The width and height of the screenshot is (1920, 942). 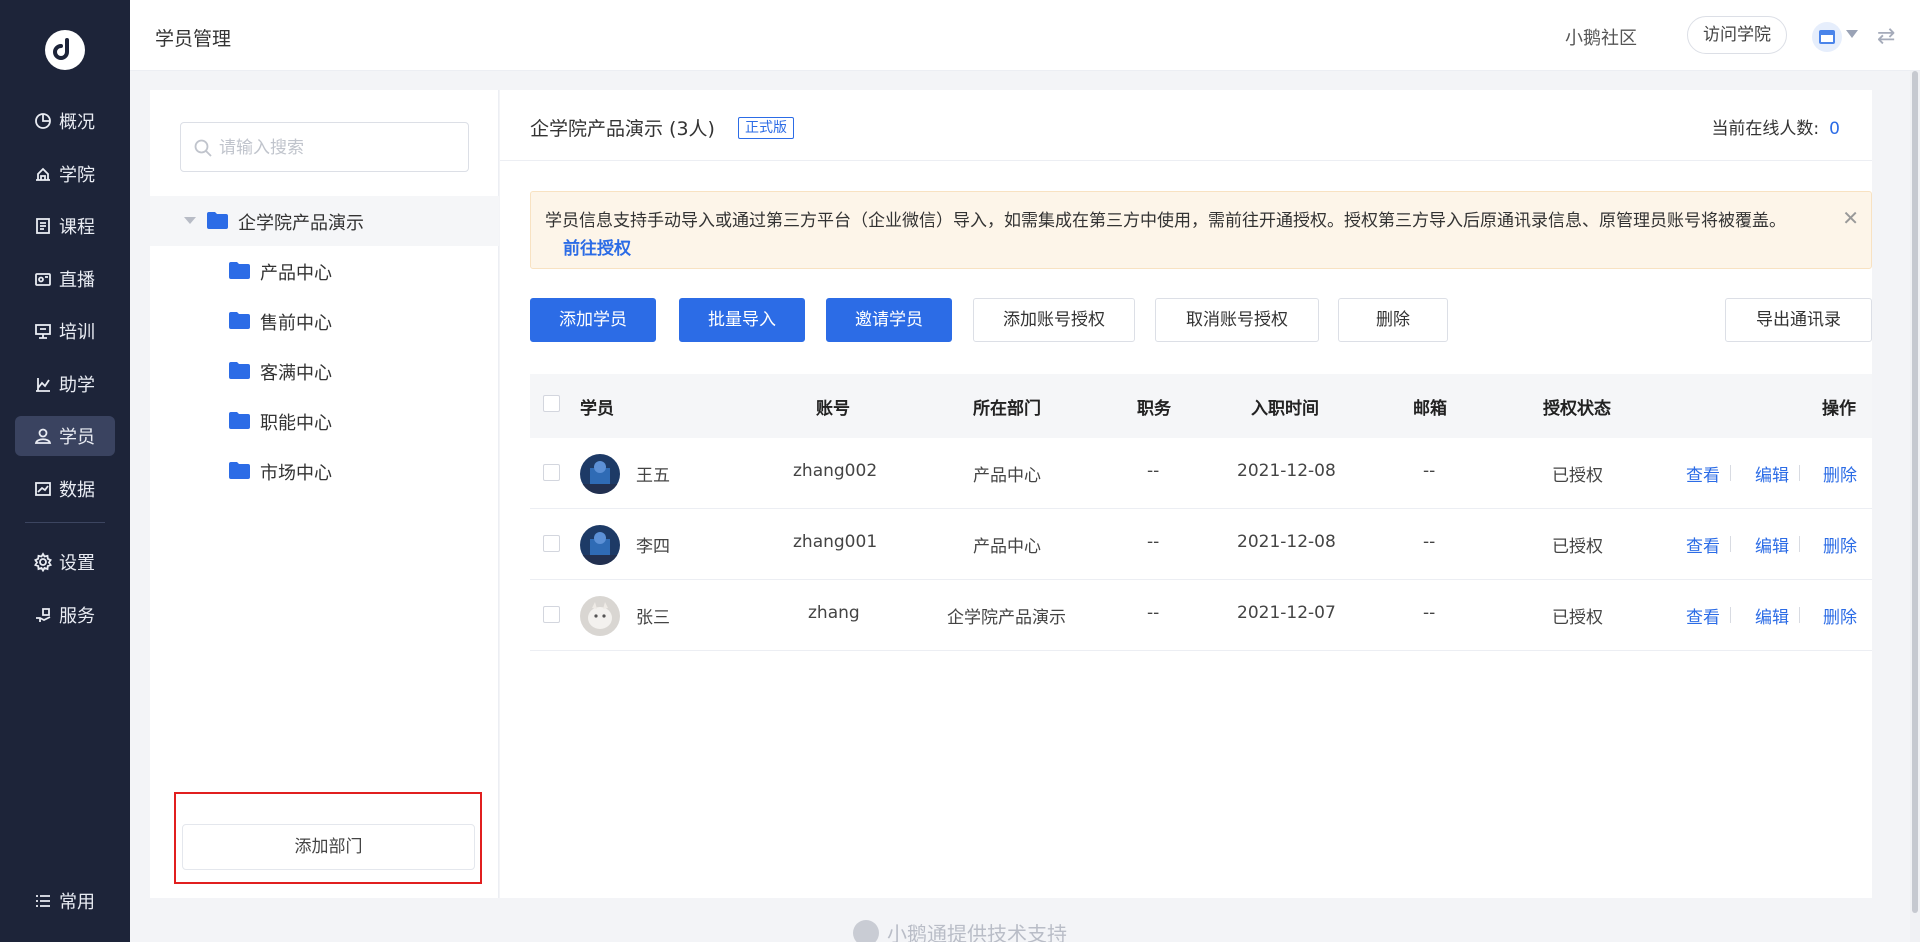 What do you see at coordinates (190, 220) in the screenshot?
I see `caret-down-icon` at bounding box center [190, 220].